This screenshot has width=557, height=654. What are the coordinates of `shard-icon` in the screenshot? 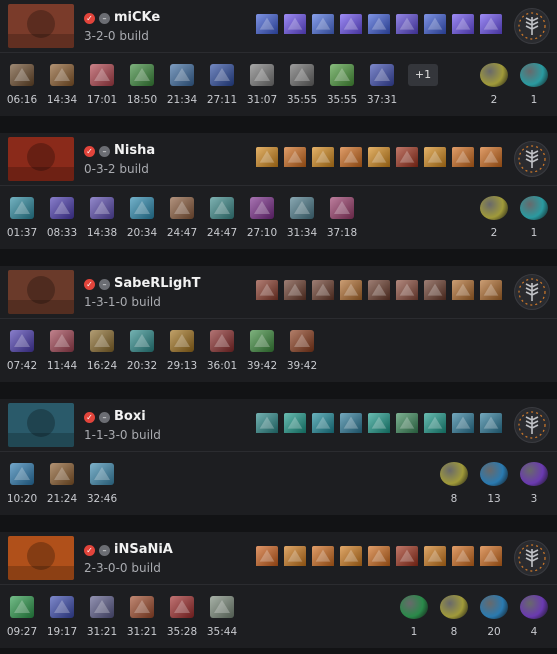 It's located at (262, 208).